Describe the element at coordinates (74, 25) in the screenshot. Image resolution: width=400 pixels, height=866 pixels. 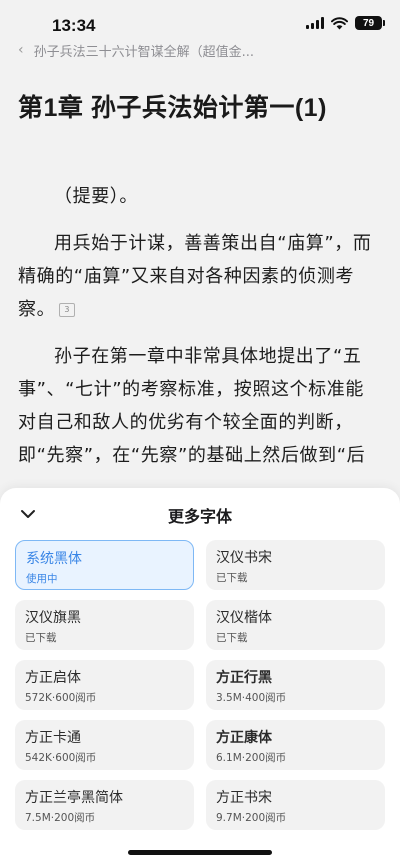
I see `status-time: 13:34` at that location.